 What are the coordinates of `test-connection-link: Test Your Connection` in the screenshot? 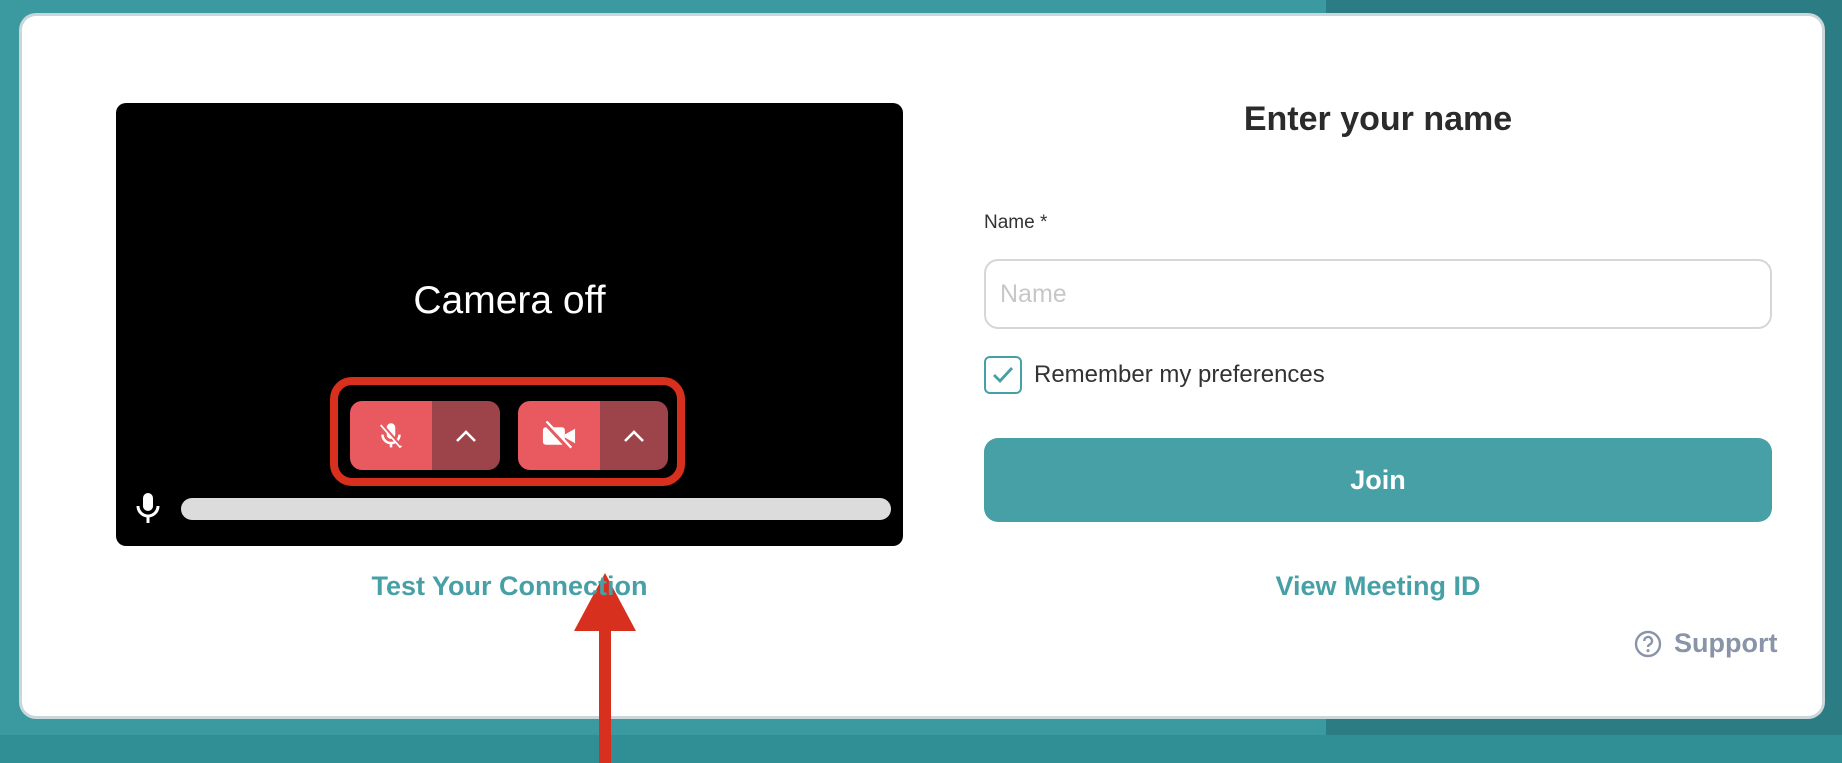 It's located at (509, 586).